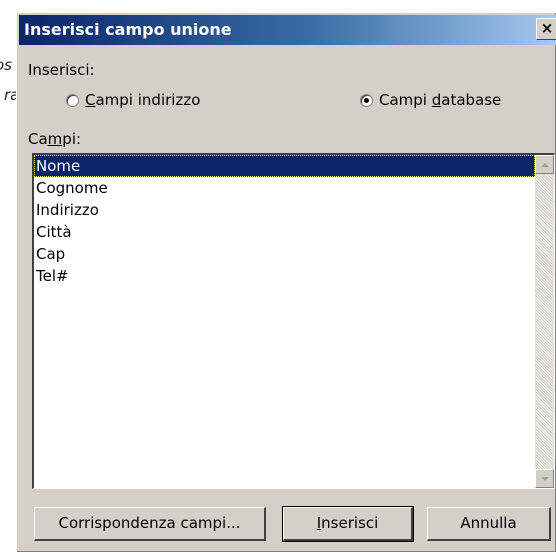 The height and width of the screenshot is (552, 556). Describe the element at coordinates (55, 139) in the screenshot. I see `fields-label: Campi:` at that location.